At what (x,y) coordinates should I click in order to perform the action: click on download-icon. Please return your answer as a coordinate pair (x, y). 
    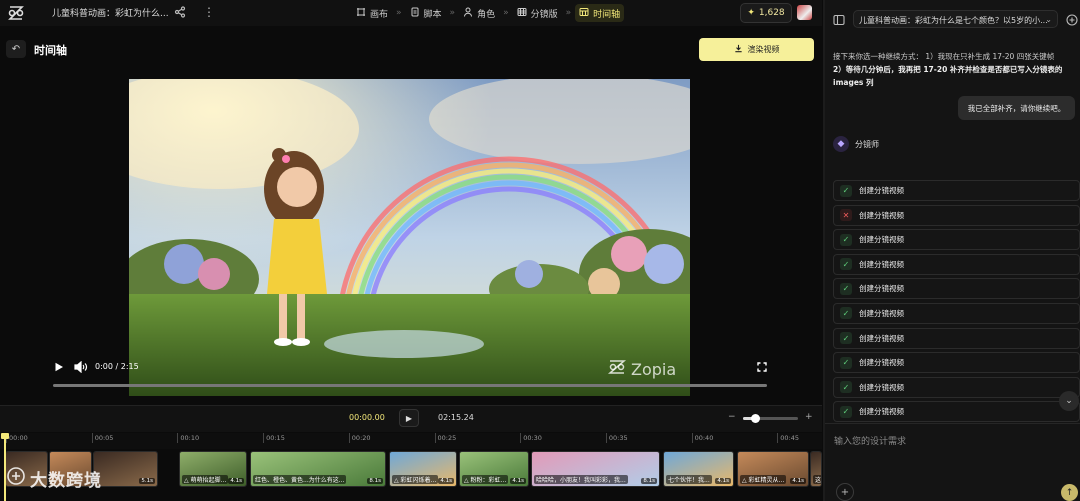
    Looking at the image, I should click on (738, 49).